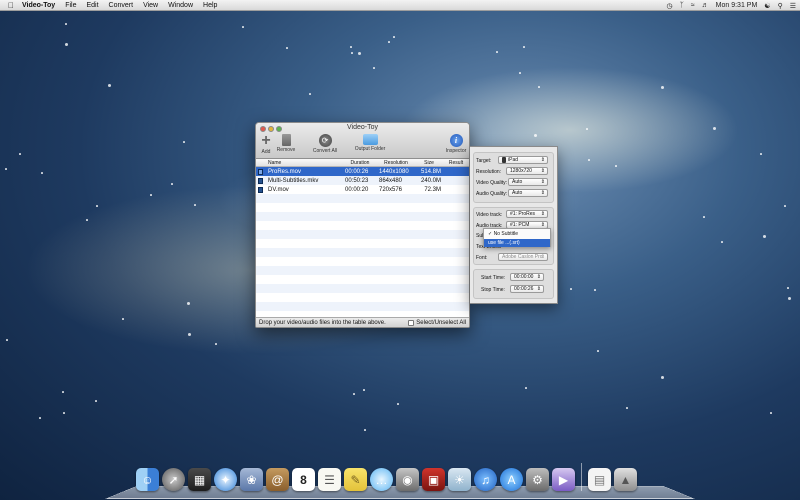 The height and width of the screenshot is (500, 800). I want to click on trash-icon: ▲, so click(625, 479).